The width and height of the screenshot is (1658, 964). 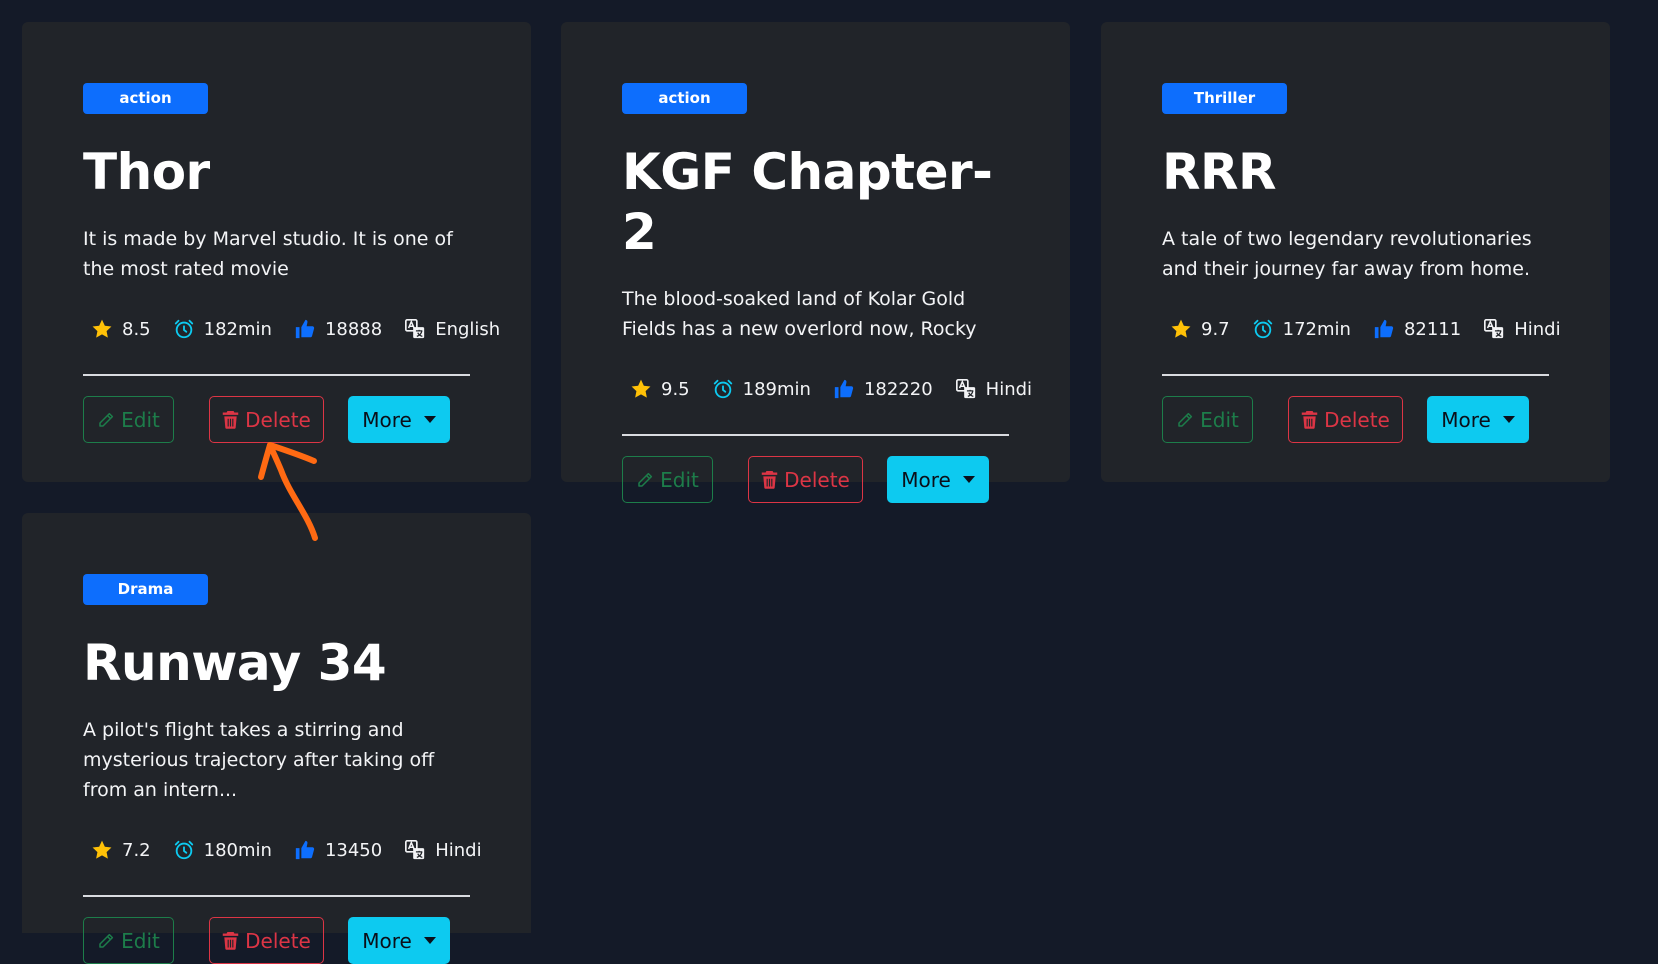 What do you see at coordinates (353, 329) in the screenshot?
I see `likes-value: 18888` at bounding box center [353, 329].